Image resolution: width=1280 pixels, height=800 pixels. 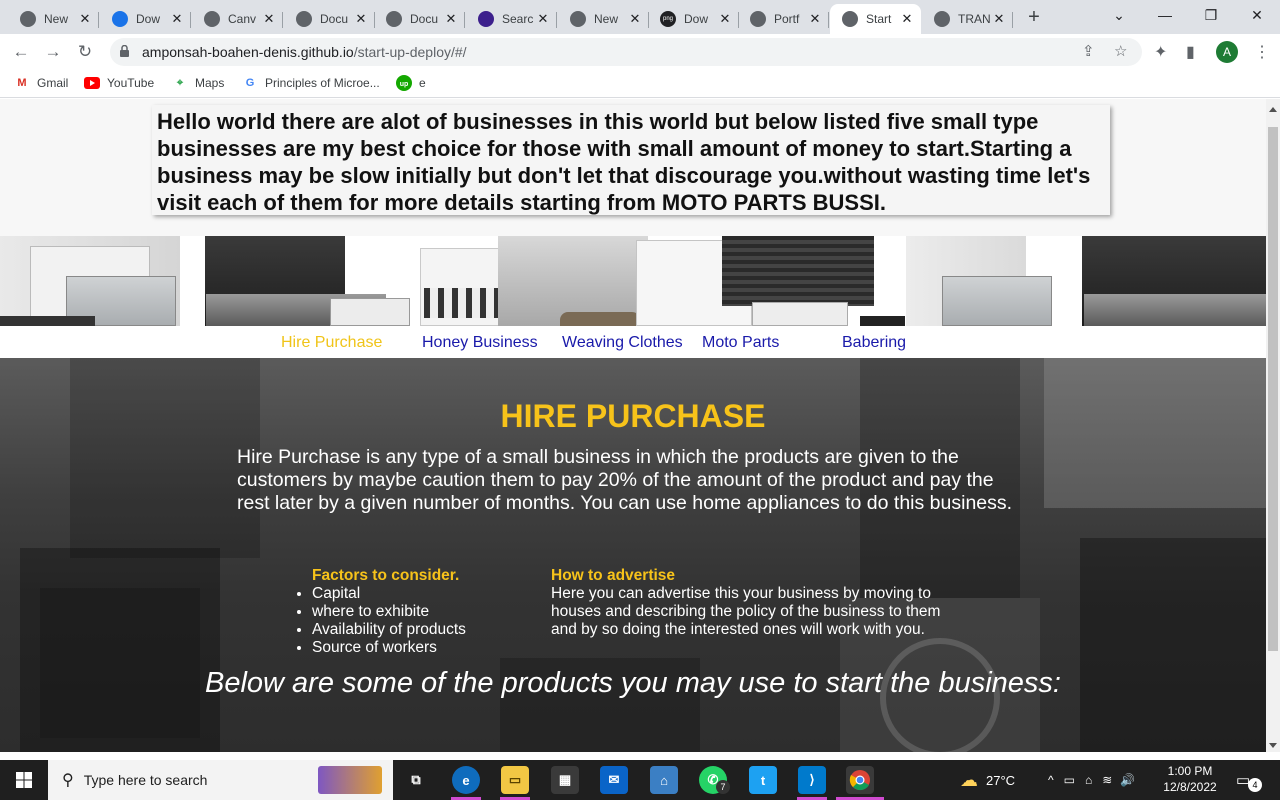 What do you see at coordinates (350, 780) in the screenshot?
I see `search-highlight-icon` at bounding box center [350, 780].